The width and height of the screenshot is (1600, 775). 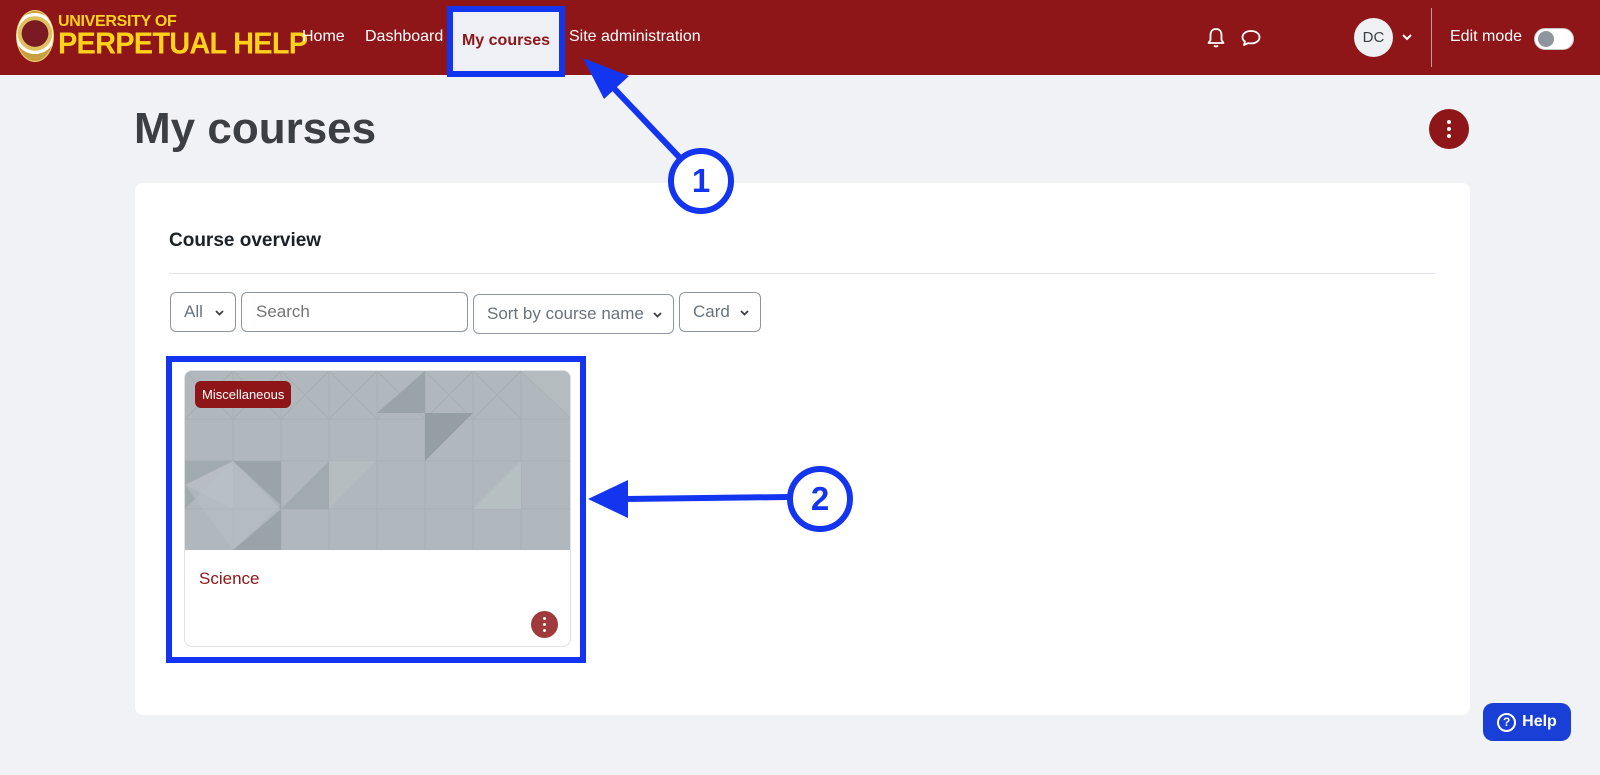 What do you see at coordinates (1507, 722) in the screenshot?
I see `question-icon: ?` at bounding box center [1507, 722].